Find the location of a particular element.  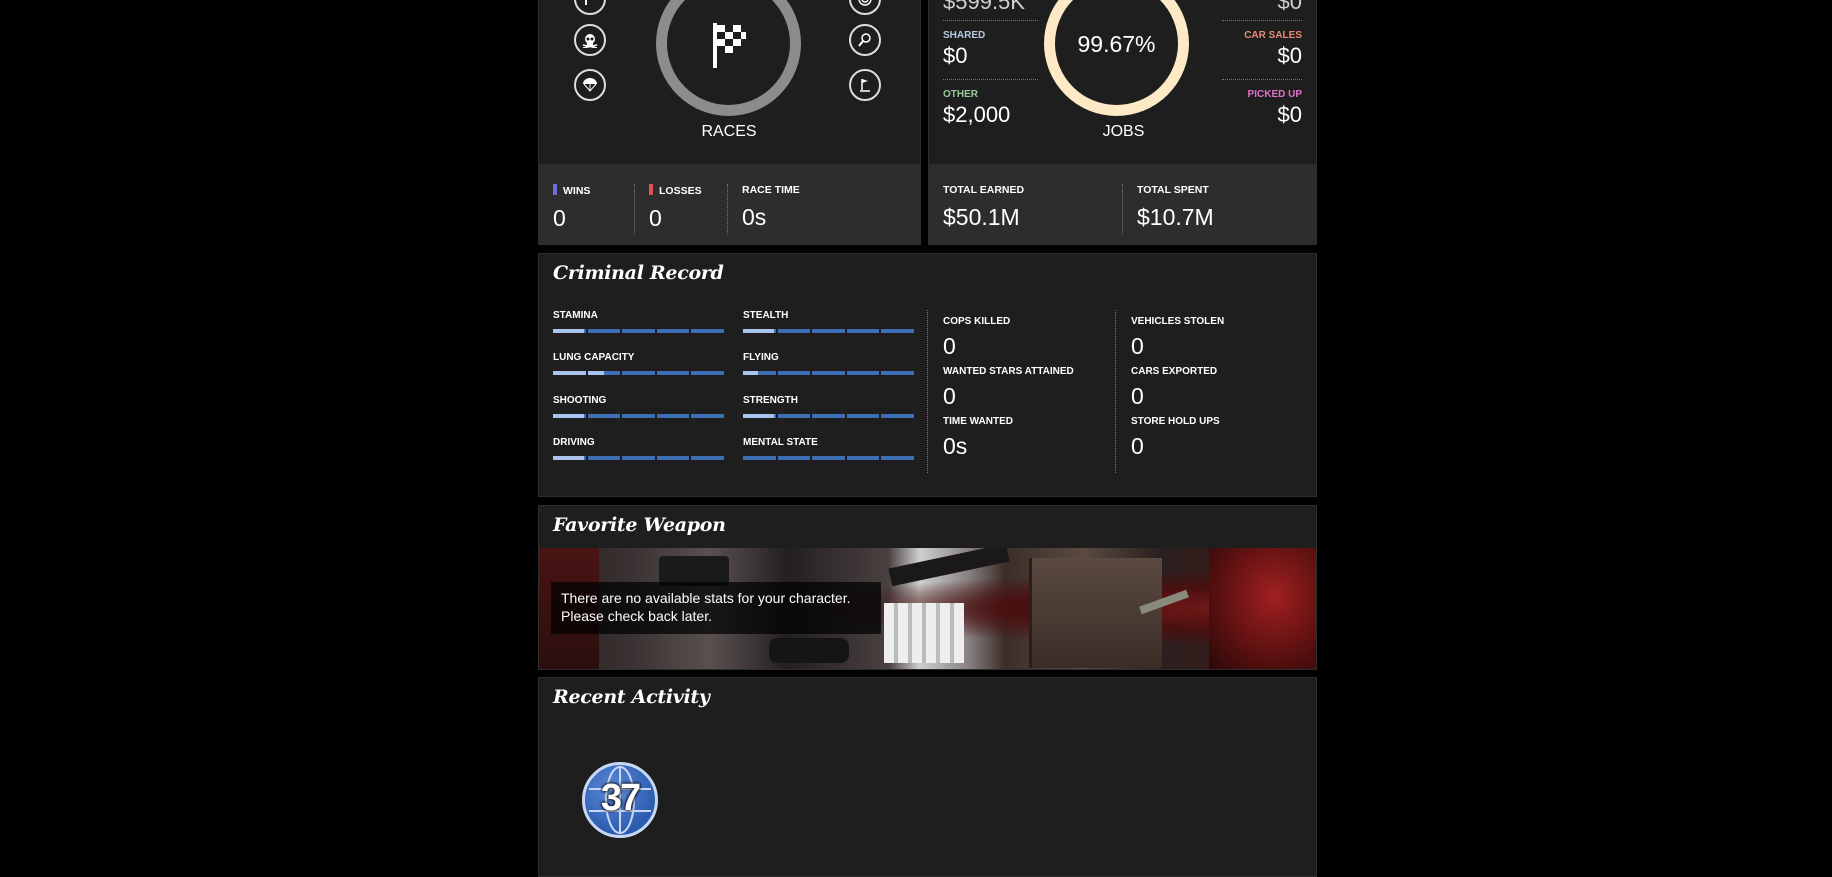

race-flag-icon is located at coordinates (590, 7).